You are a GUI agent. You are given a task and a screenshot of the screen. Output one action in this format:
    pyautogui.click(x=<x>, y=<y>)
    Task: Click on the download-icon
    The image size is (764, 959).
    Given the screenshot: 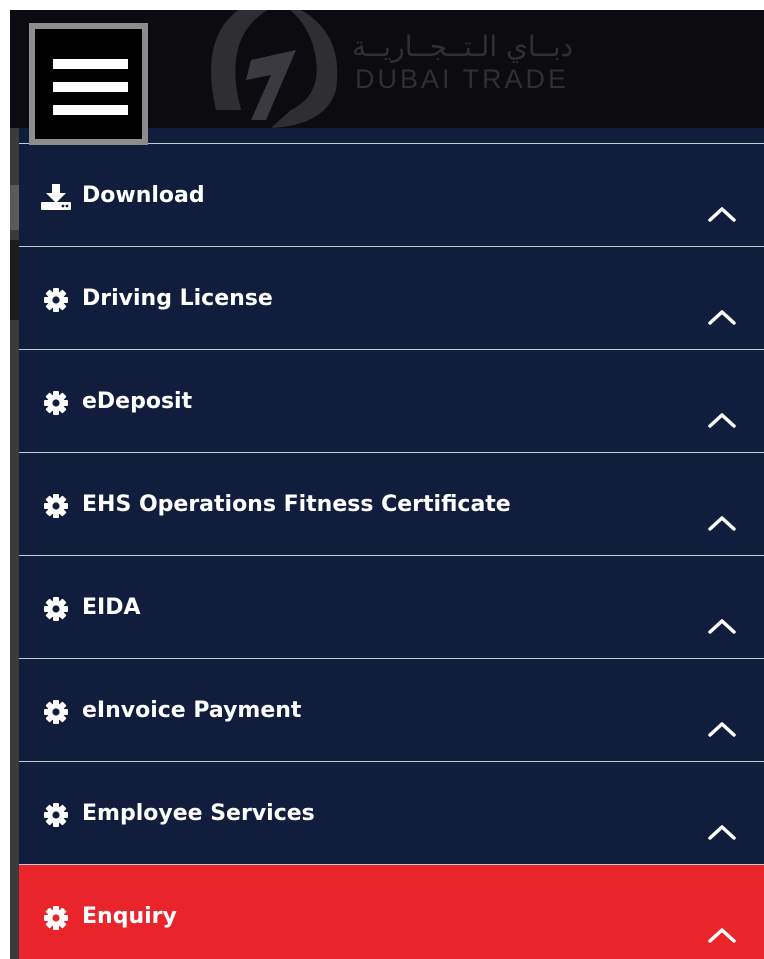 What is the action you would take?
    pyautogui.click(x=56, y=197)
    